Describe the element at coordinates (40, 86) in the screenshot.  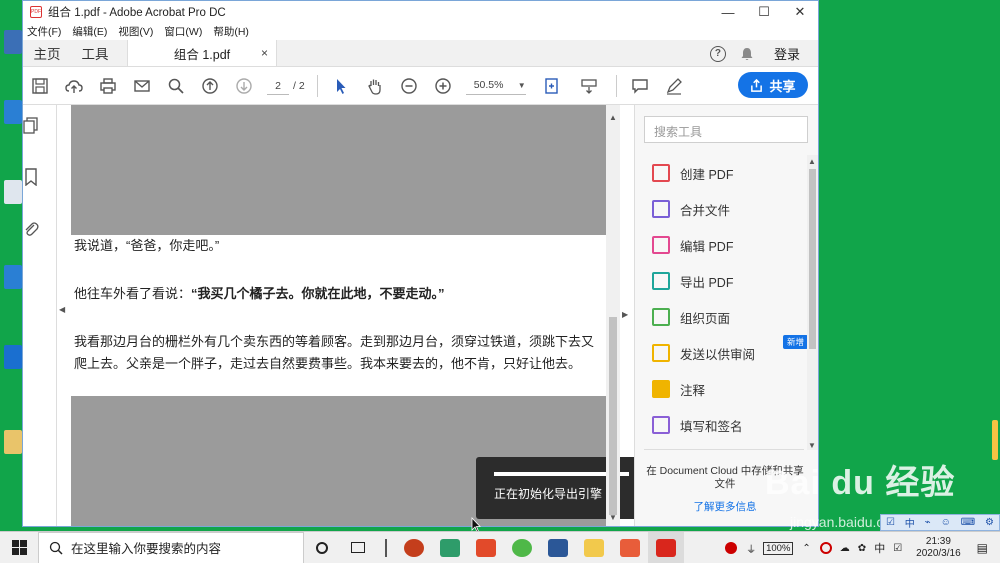
I see `save-button` at that location.